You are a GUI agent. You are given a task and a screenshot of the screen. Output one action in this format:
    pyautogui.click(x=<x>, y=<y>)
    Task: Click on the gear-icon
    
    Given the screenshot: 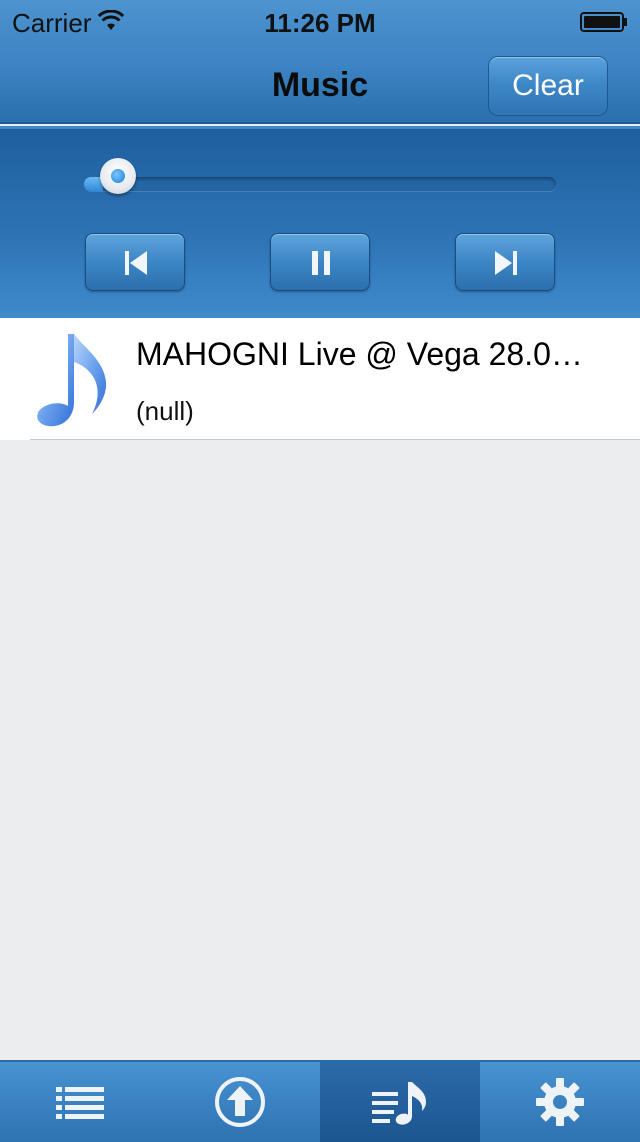 What is the action you would take?
    pyautogui.click(x=560, y=1102)
    